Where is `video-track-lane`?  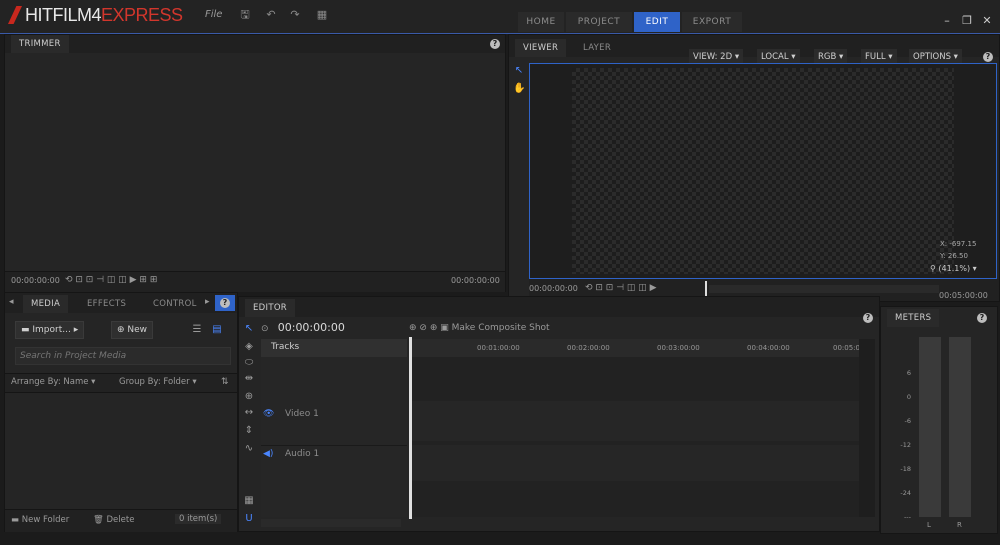
video-track-lane is located at coordinates (634, 421).